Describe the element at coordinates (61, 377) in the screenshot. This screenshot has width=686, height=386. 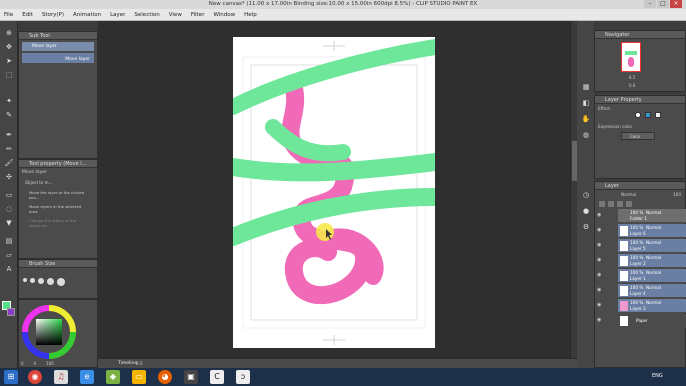
I see `itunes-icon: ♫` at that location.